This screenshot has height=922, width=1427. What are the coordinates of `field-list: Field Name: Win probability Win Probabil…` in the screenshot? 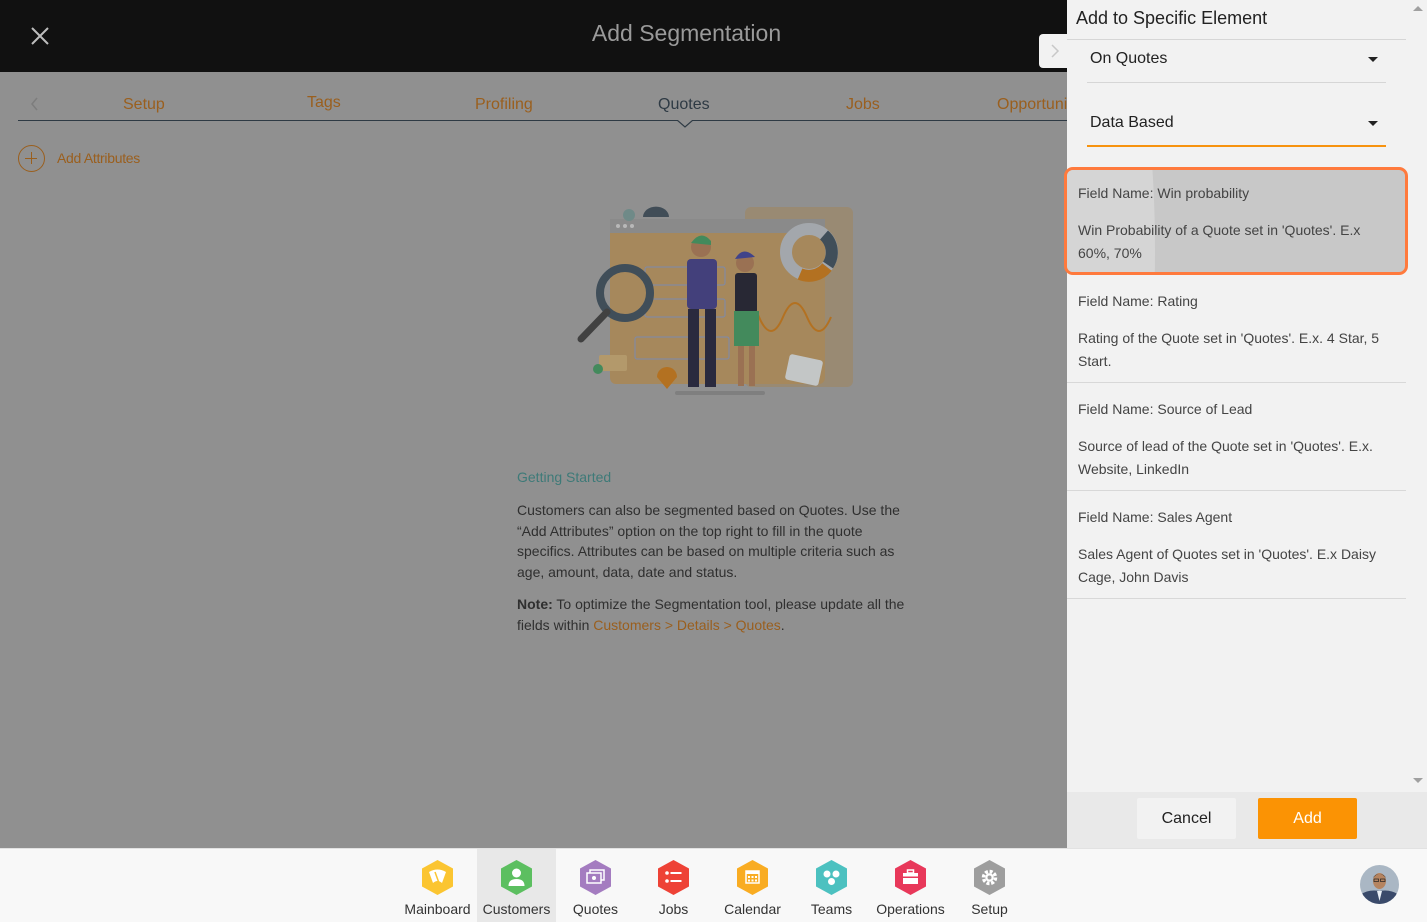 It's located at (1236, 383).